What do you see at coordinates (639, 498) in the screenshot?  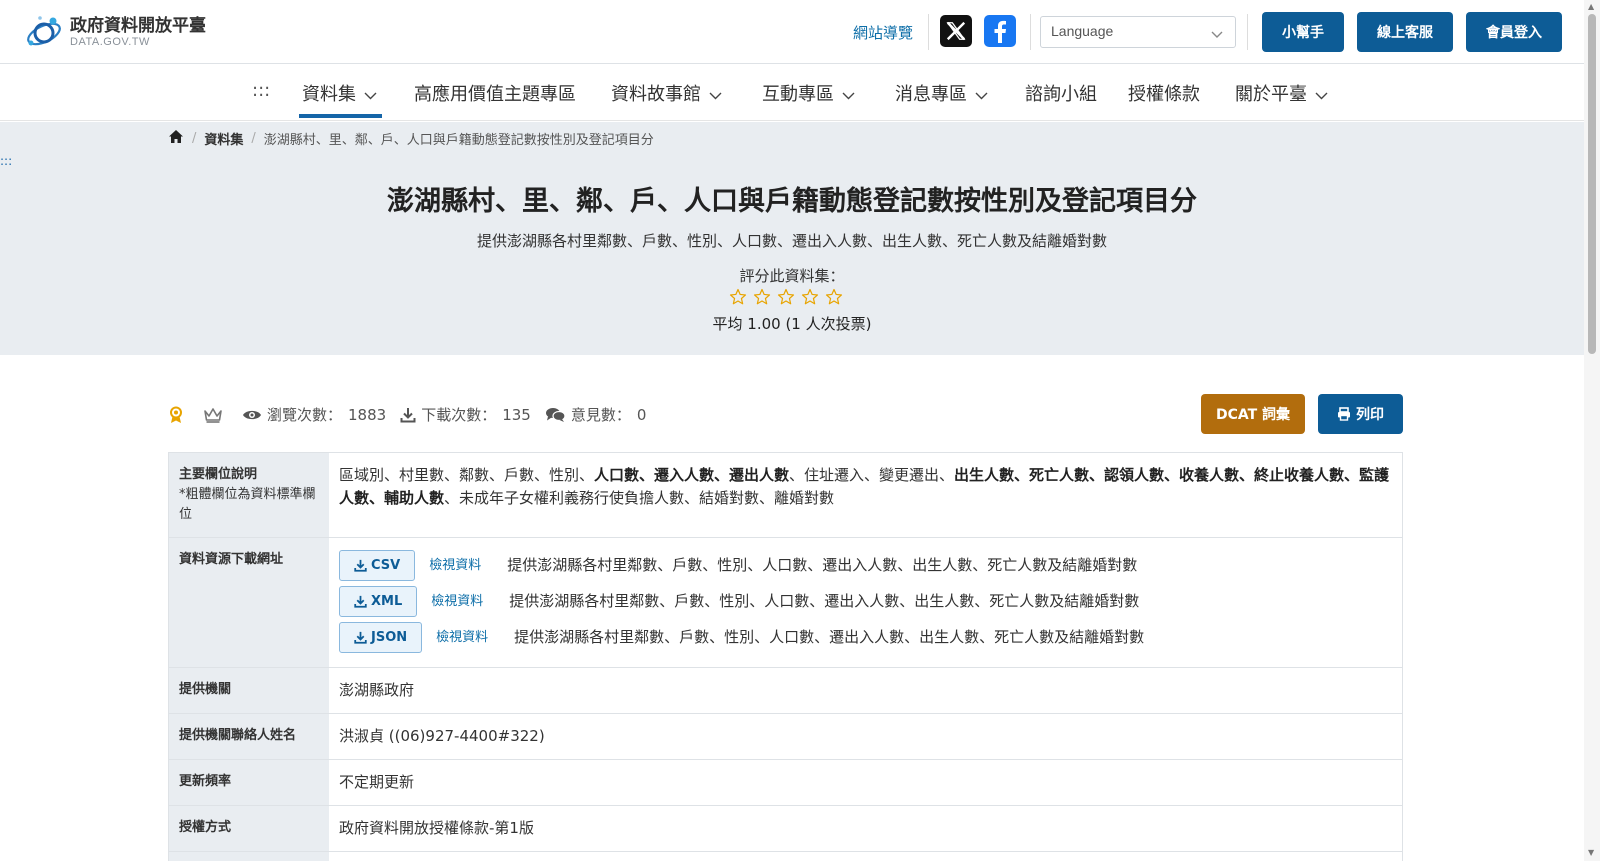 I see `fields-text: 、未成年子女權利義務行使負擔人數、結婚對數、離婚對數` at bounding box center [639, 498].